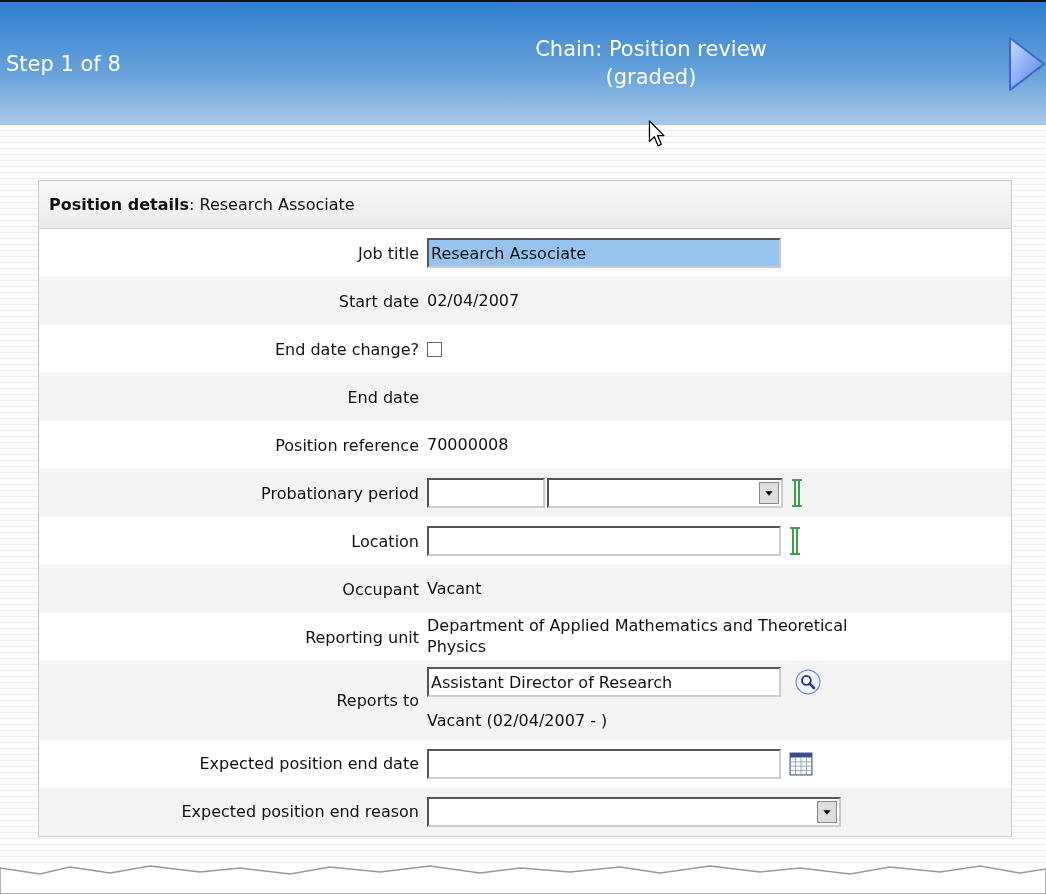 This screenshot has height=894, width=1046. Describe the element at coordinates (638, 637) in the screenshot. I see `field-value: Department of Applied Mathematics and Theoretical Physics` at that location.